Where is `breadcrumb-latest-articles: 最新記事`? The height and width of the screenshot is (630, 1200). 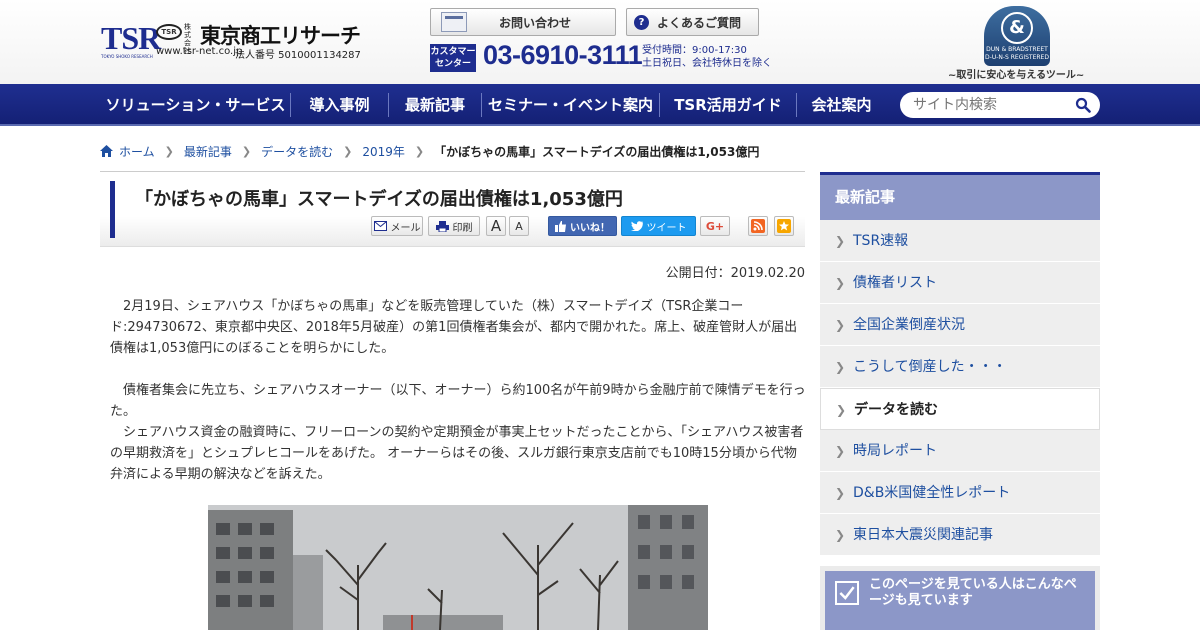
breadcrumb-latest-articles: 最新記事 is located at coordinates (208, 151).